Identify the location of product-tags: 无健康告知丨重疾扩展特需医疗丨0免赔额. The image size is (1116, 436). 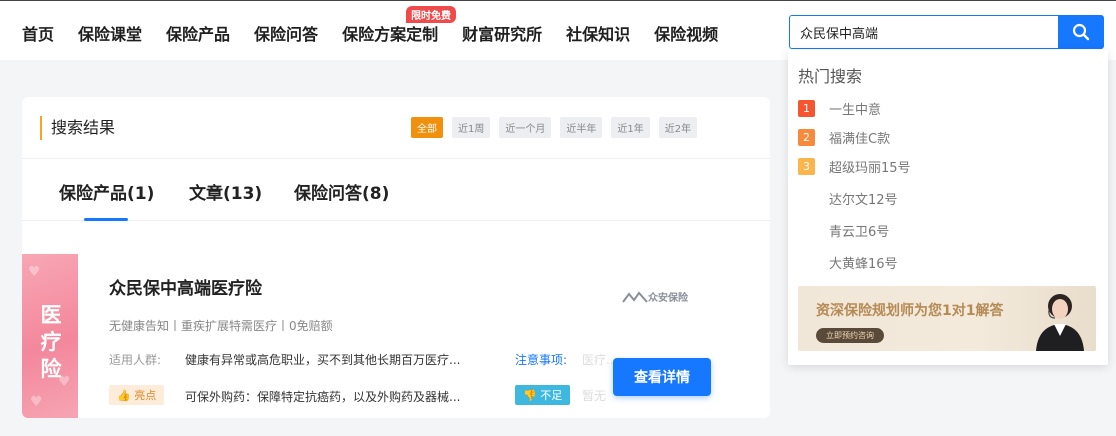
(221, 326).